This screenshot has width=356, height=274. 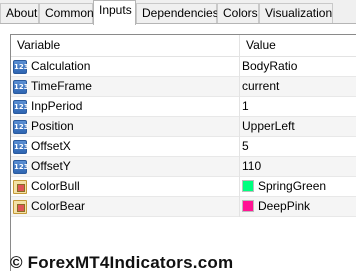 What do you see at coordinates (55, 186) in the screenshot?
I see `input-name: ColorBull` at bounding box center [55, 186].